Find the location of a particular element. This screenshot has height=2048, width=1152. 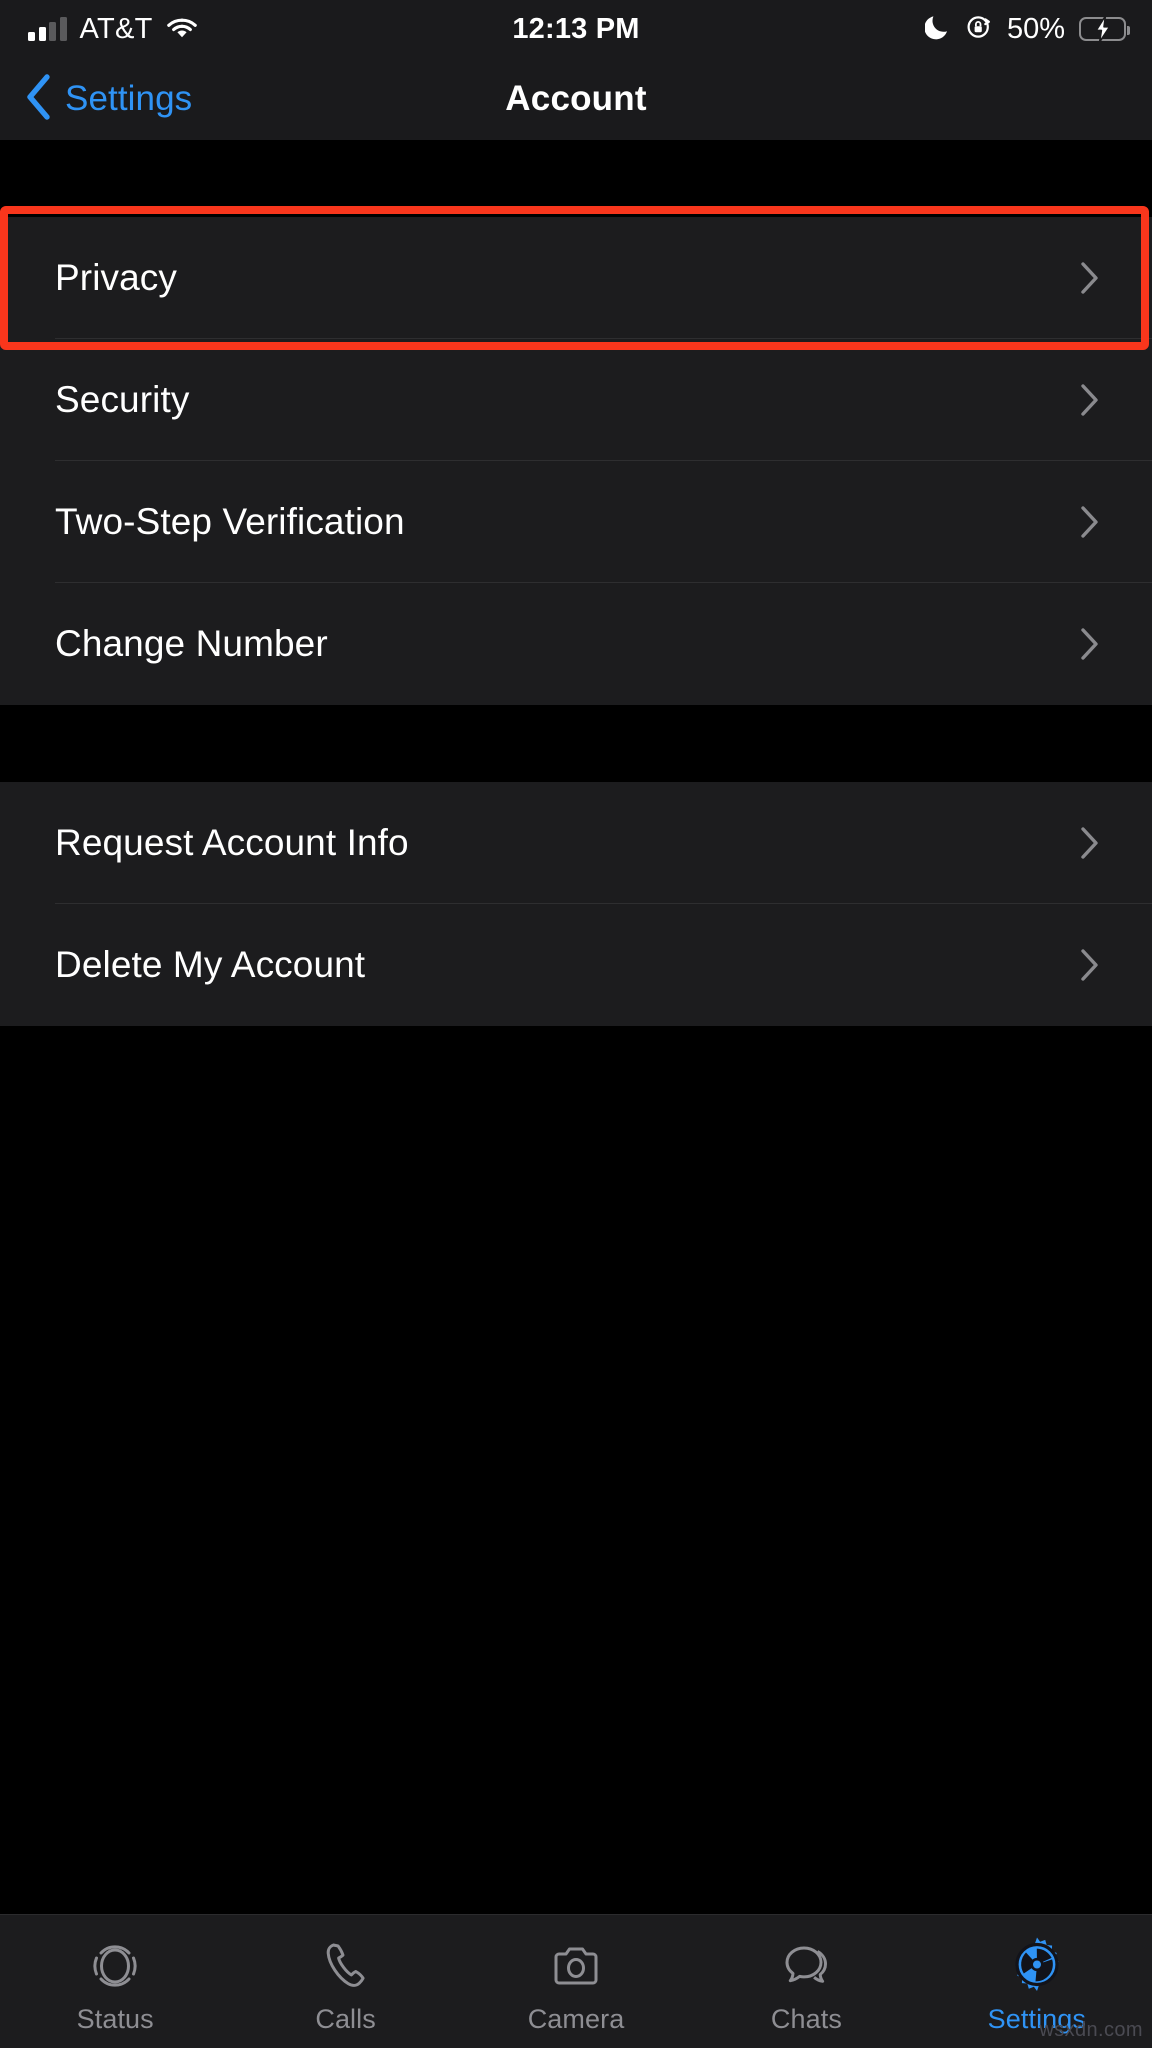

tab-label: Camera is located at coordinates (576, 2018).